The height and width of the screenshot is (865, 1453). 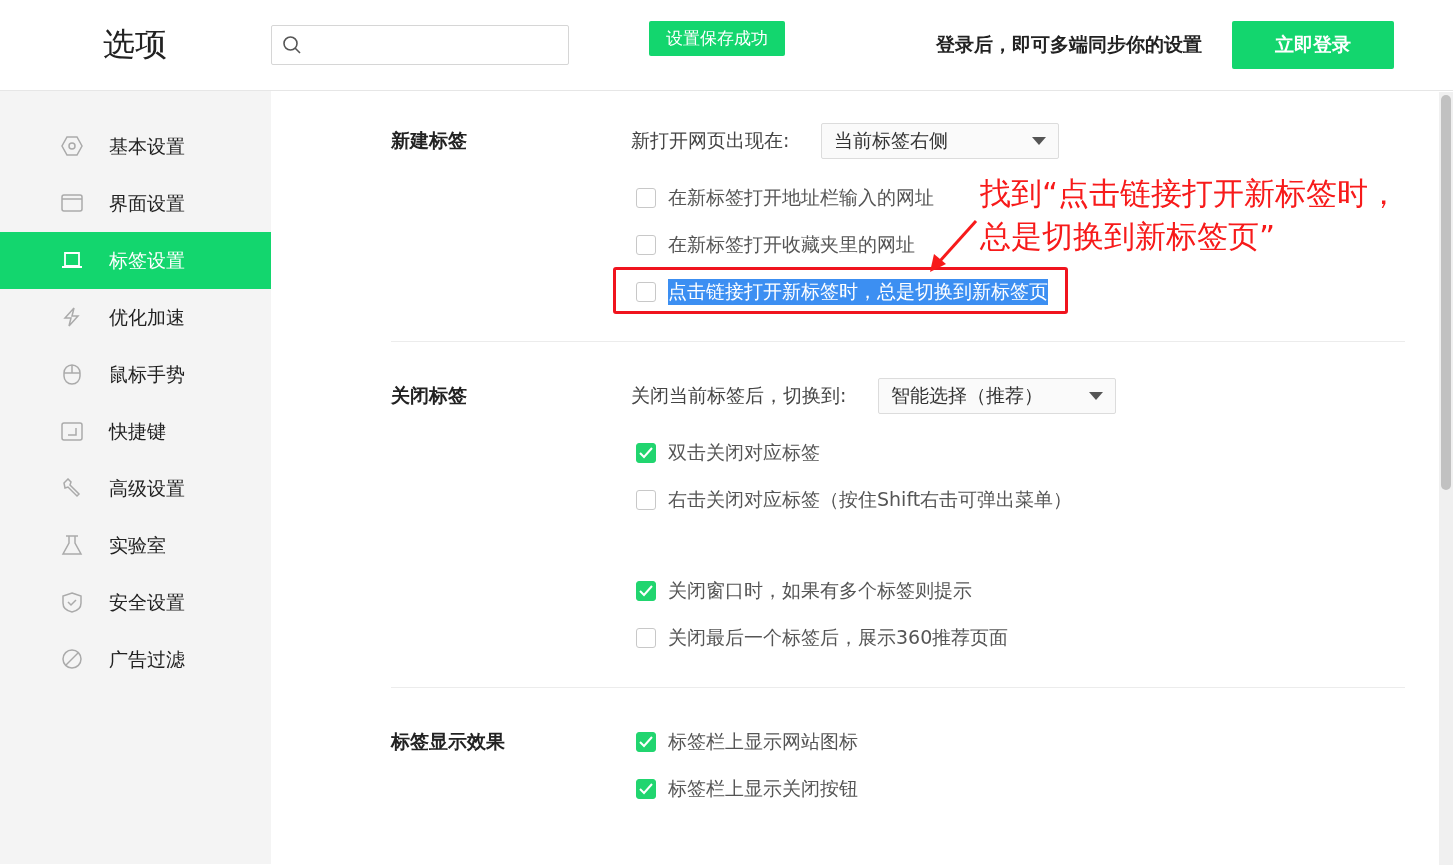 I want to click on sidebar-item: 优化加速, so click(x=135, y=317).